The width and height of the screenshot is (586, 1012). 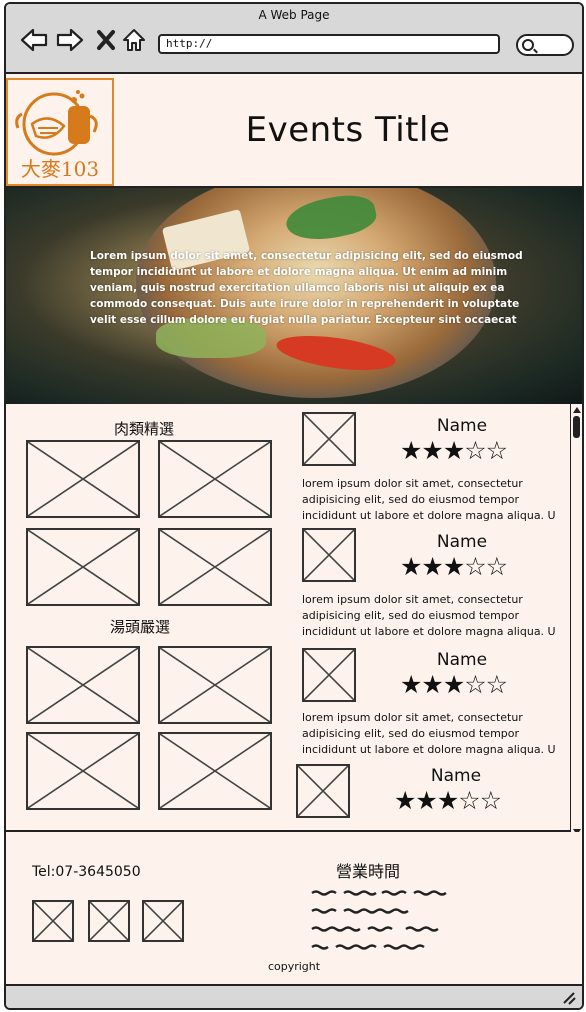 I want to click on status-bar, so click(x=294, y=996).